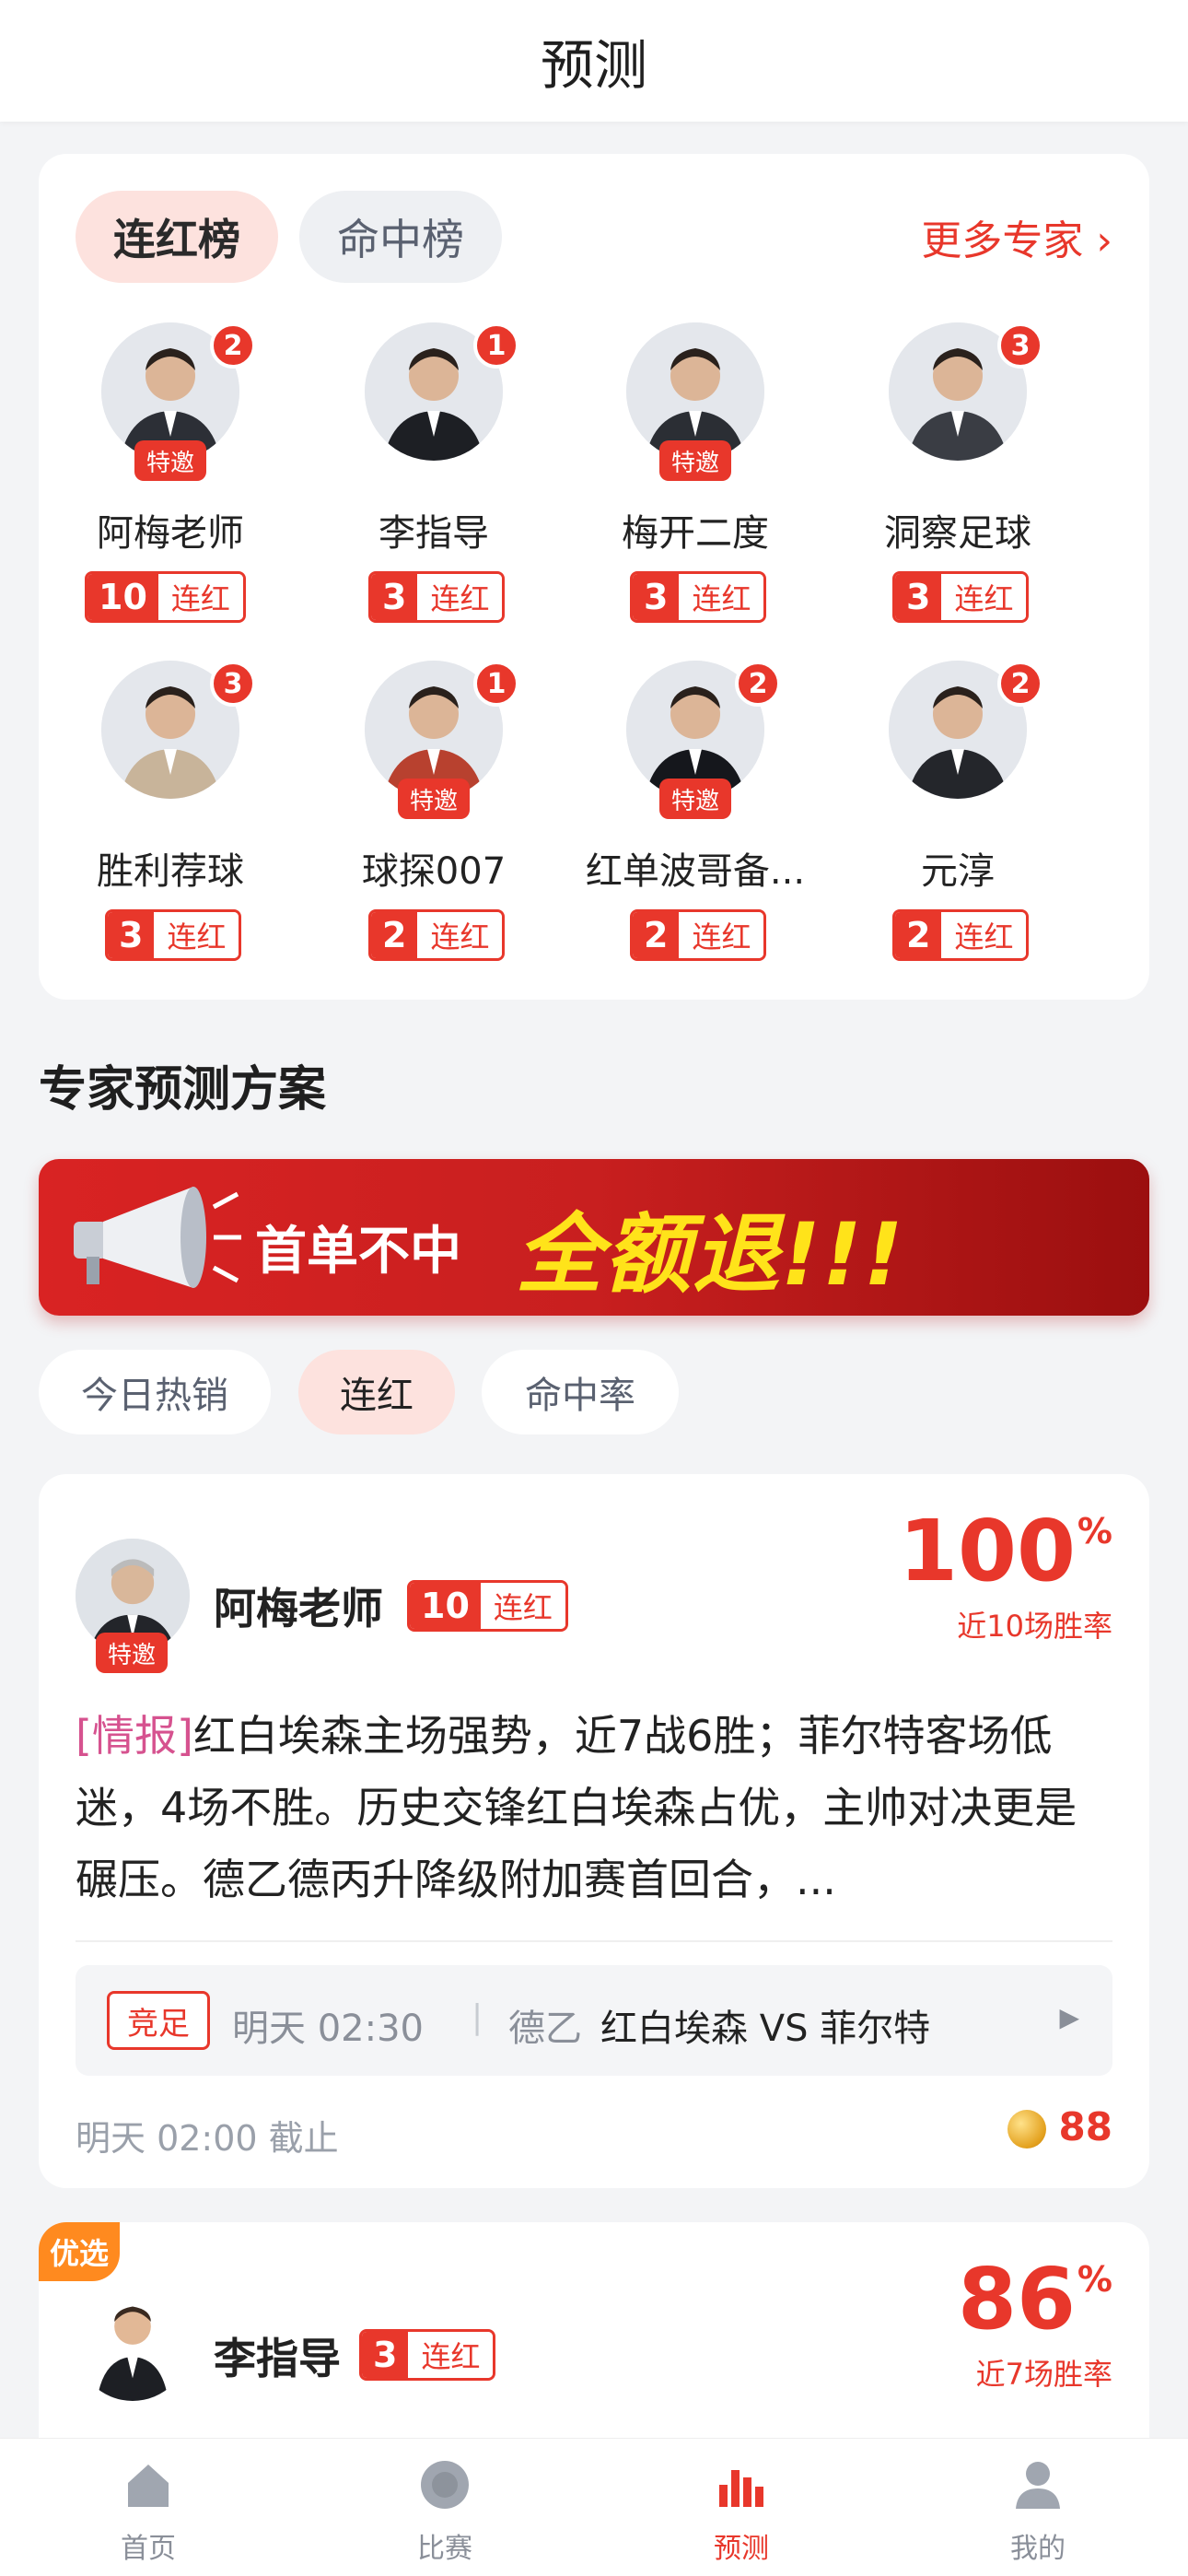 The image size is (1188, 2576). I want to click on page-title: 预测, so click(593, 65).